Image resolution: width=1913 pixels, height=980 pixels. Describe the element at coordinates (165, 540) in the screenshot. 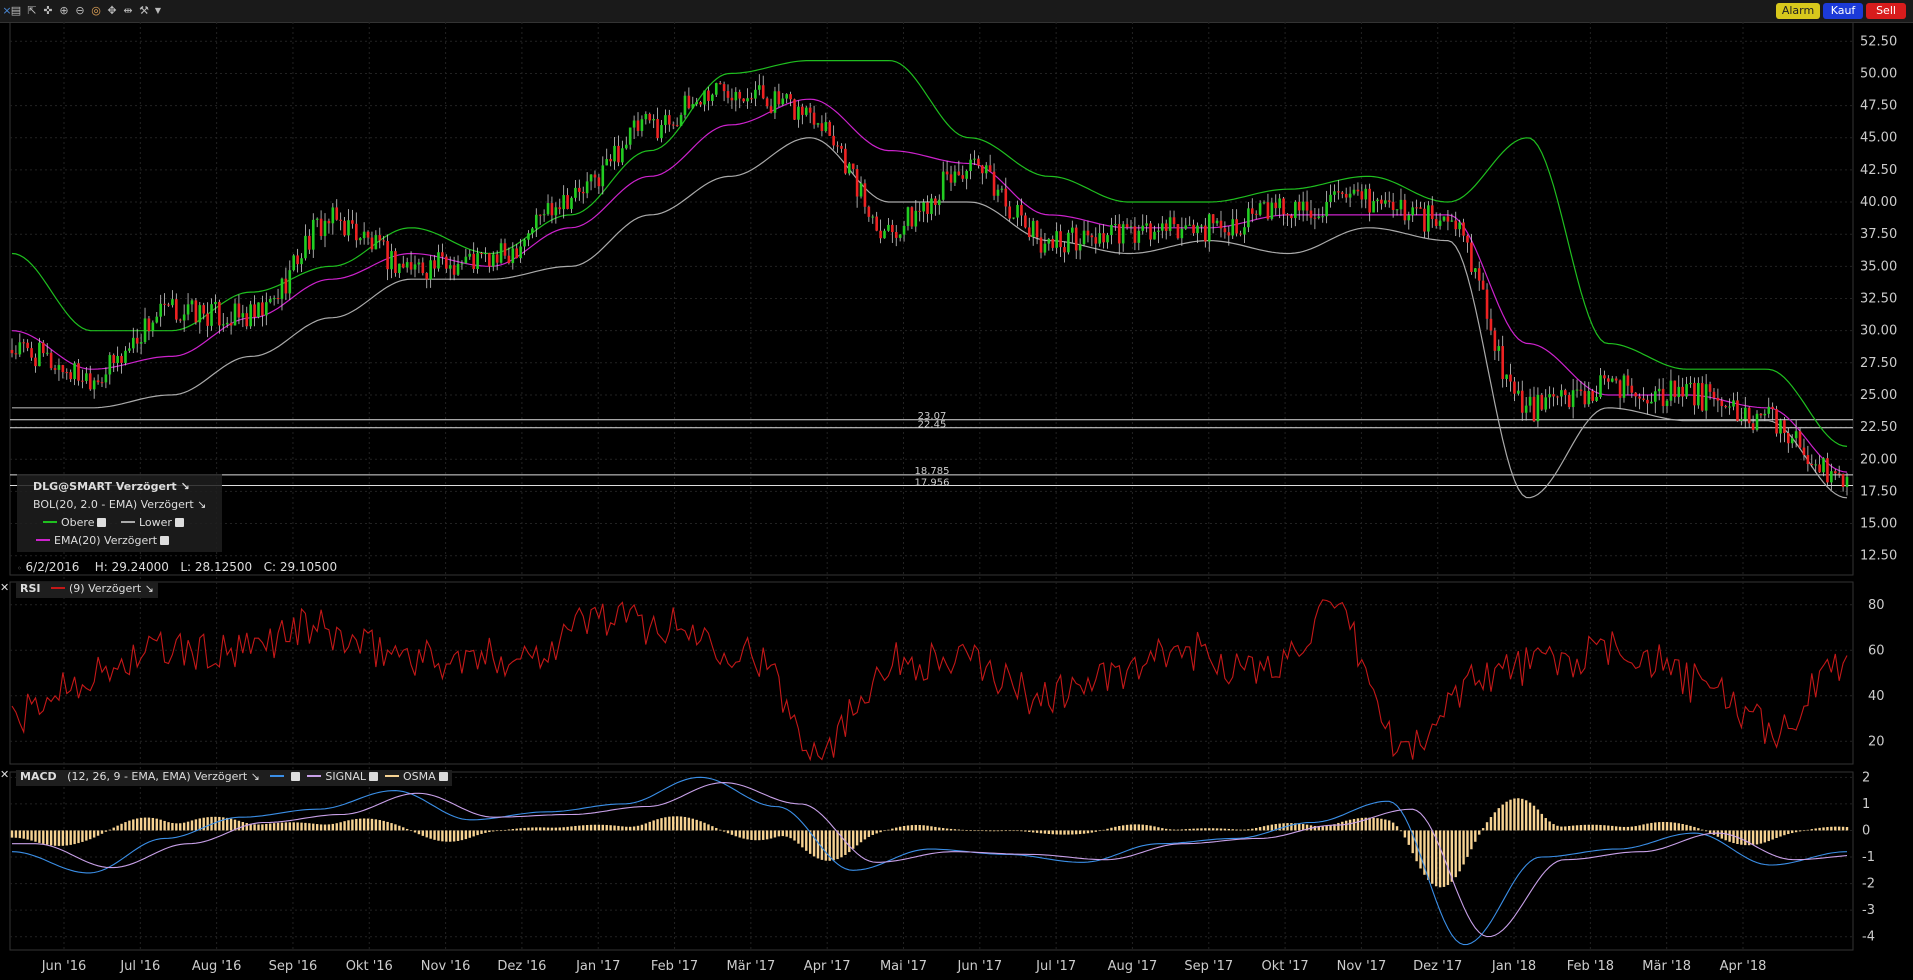

I see `ema-checkbox` at that location.